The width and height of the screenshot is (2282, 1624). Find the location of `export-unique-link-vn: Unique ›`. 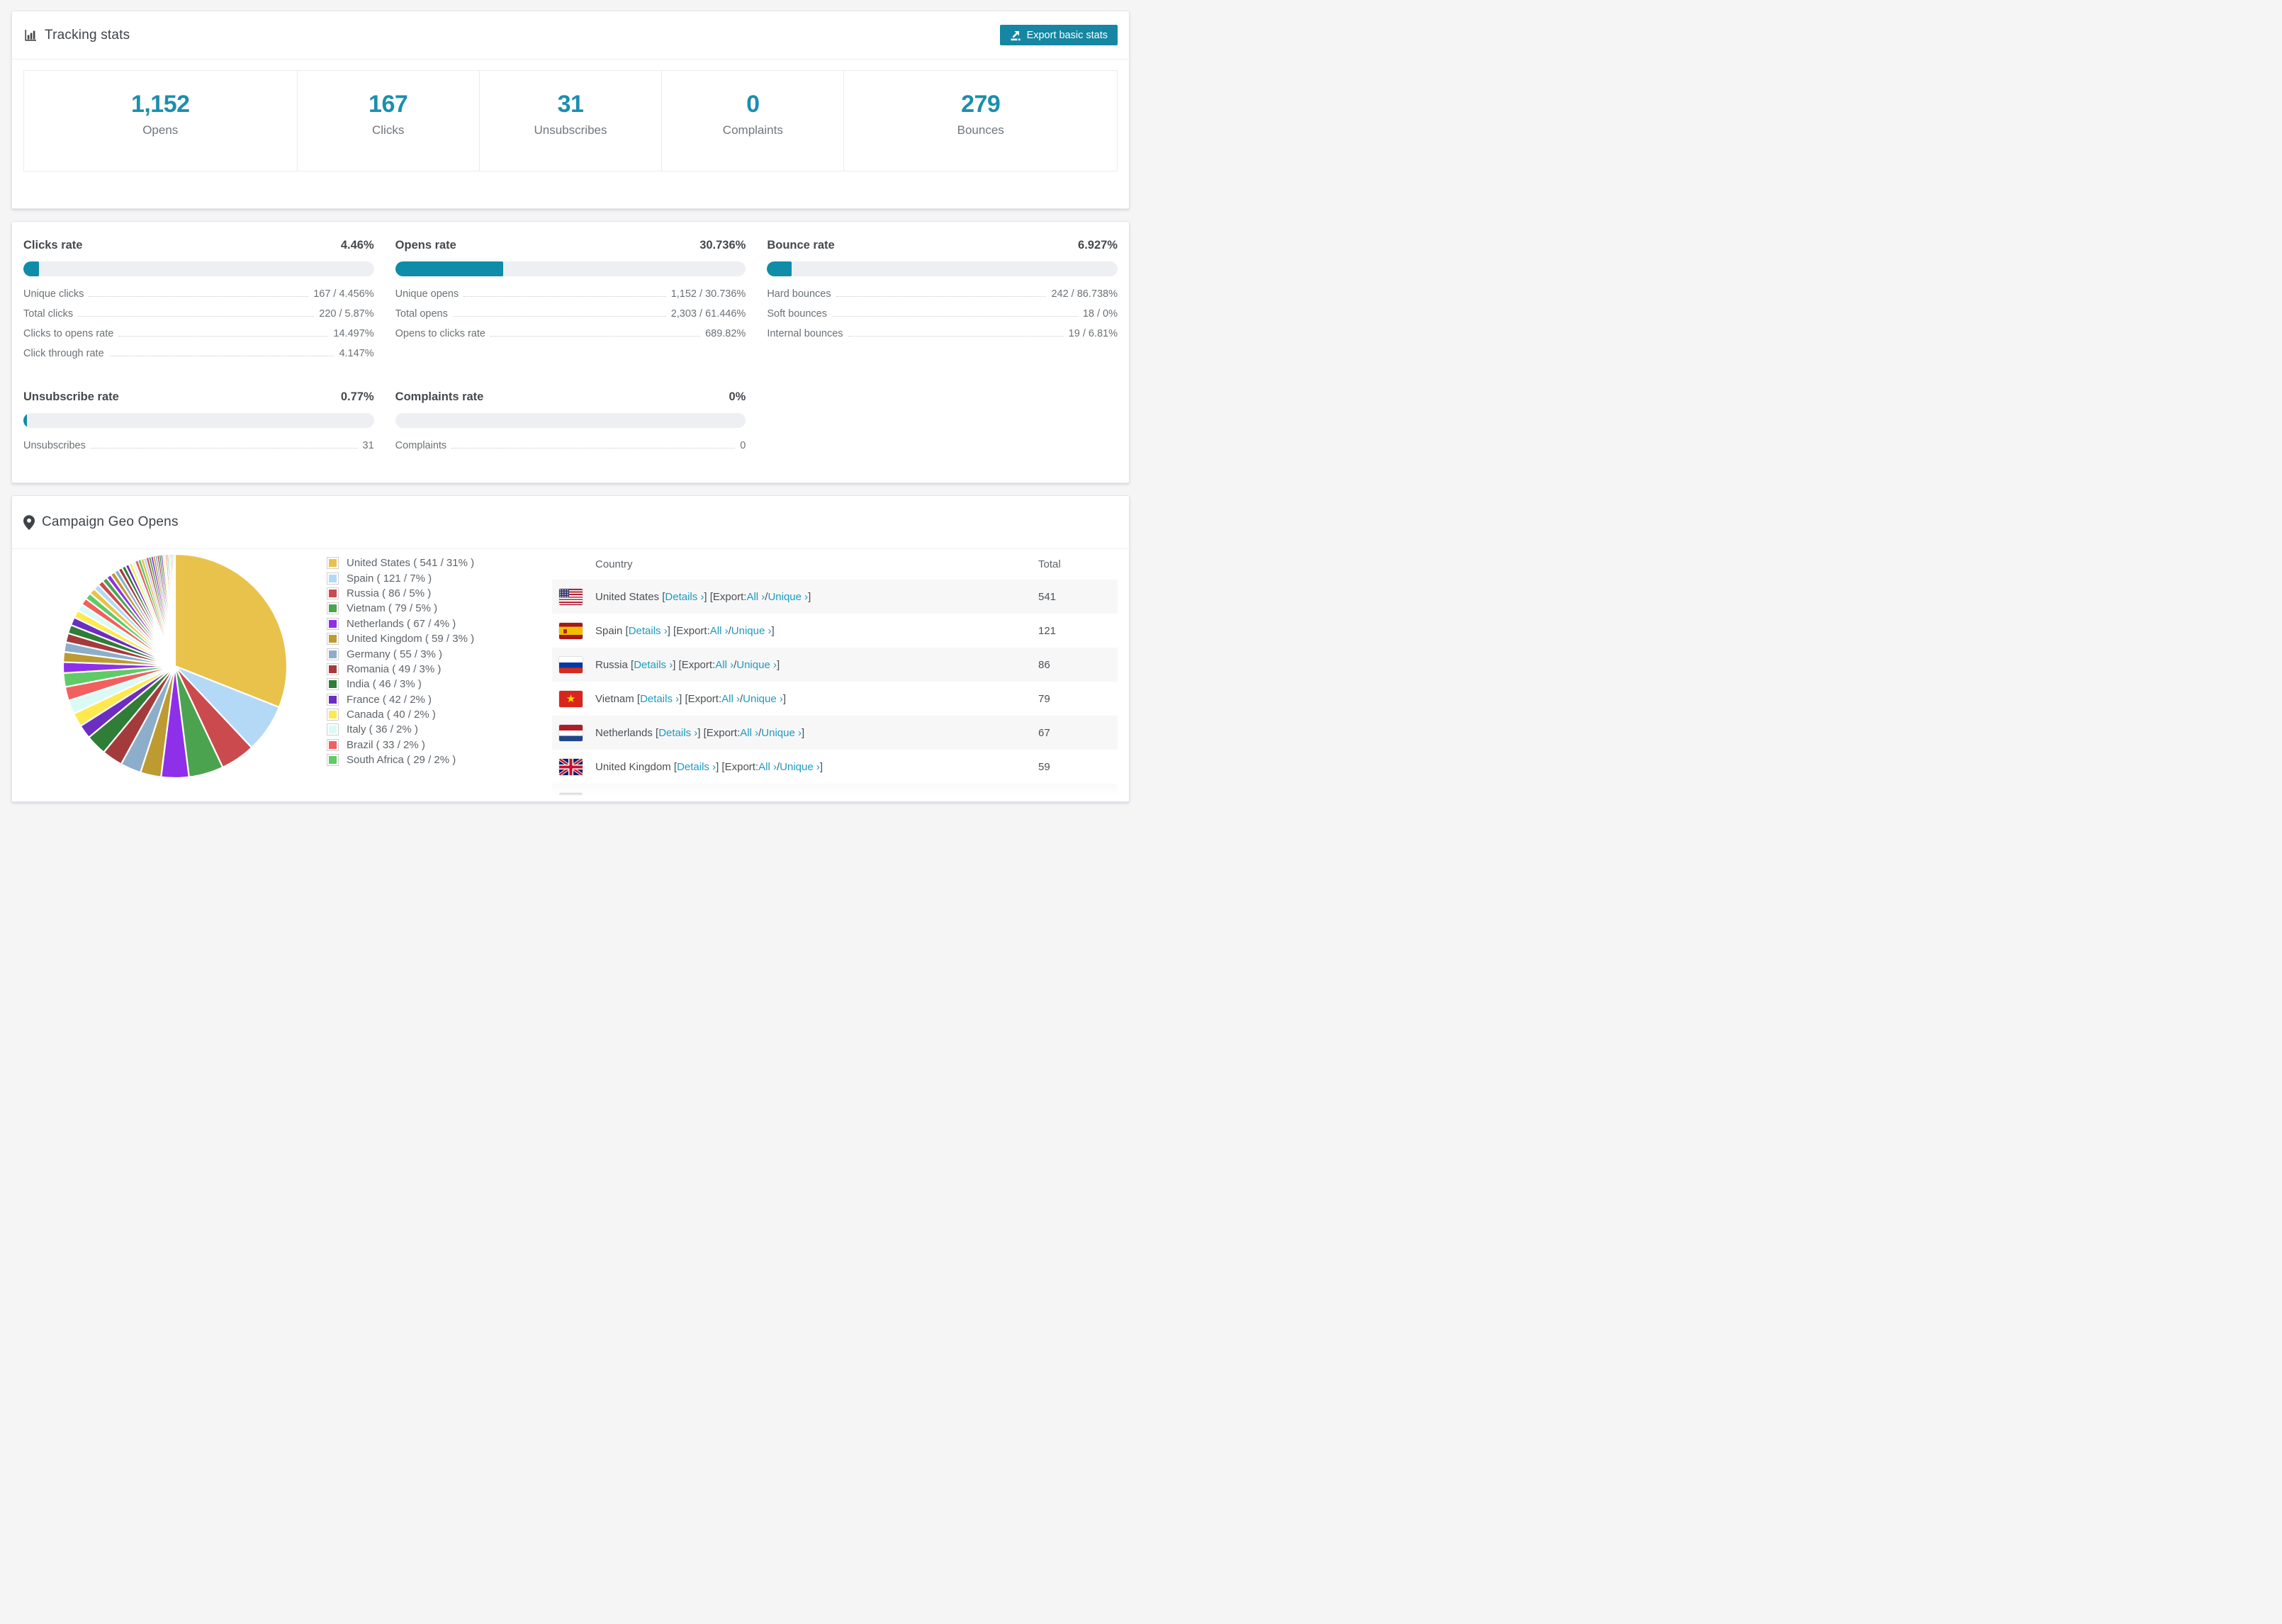

export-unique-link-vn: Unique › is located at coordinates (763, 699).